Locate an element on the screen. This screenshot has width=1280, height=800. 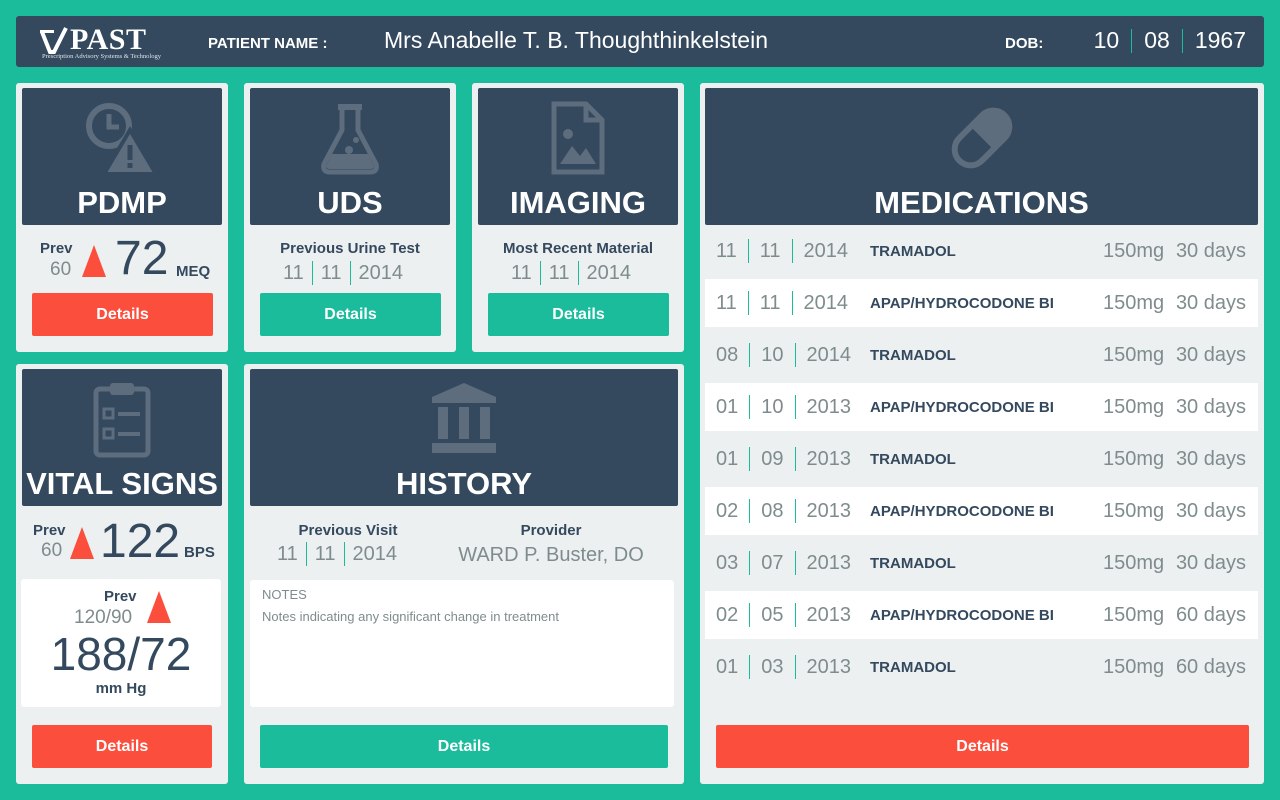
medications-tile: MEDICATIONS is located at coordinates (981, 156).